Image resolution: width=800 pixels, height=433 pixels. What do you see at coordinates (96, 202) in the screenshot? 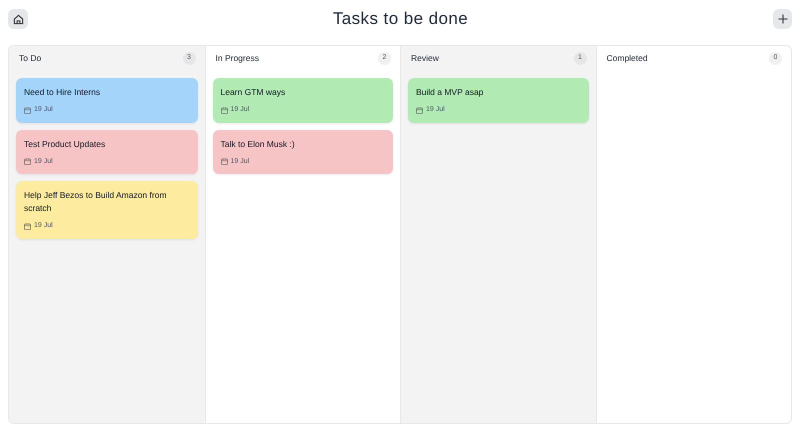
I see `task-title: Help Jeff Bezos to Build Amazon from scratch` at bounding box center [96, 202].